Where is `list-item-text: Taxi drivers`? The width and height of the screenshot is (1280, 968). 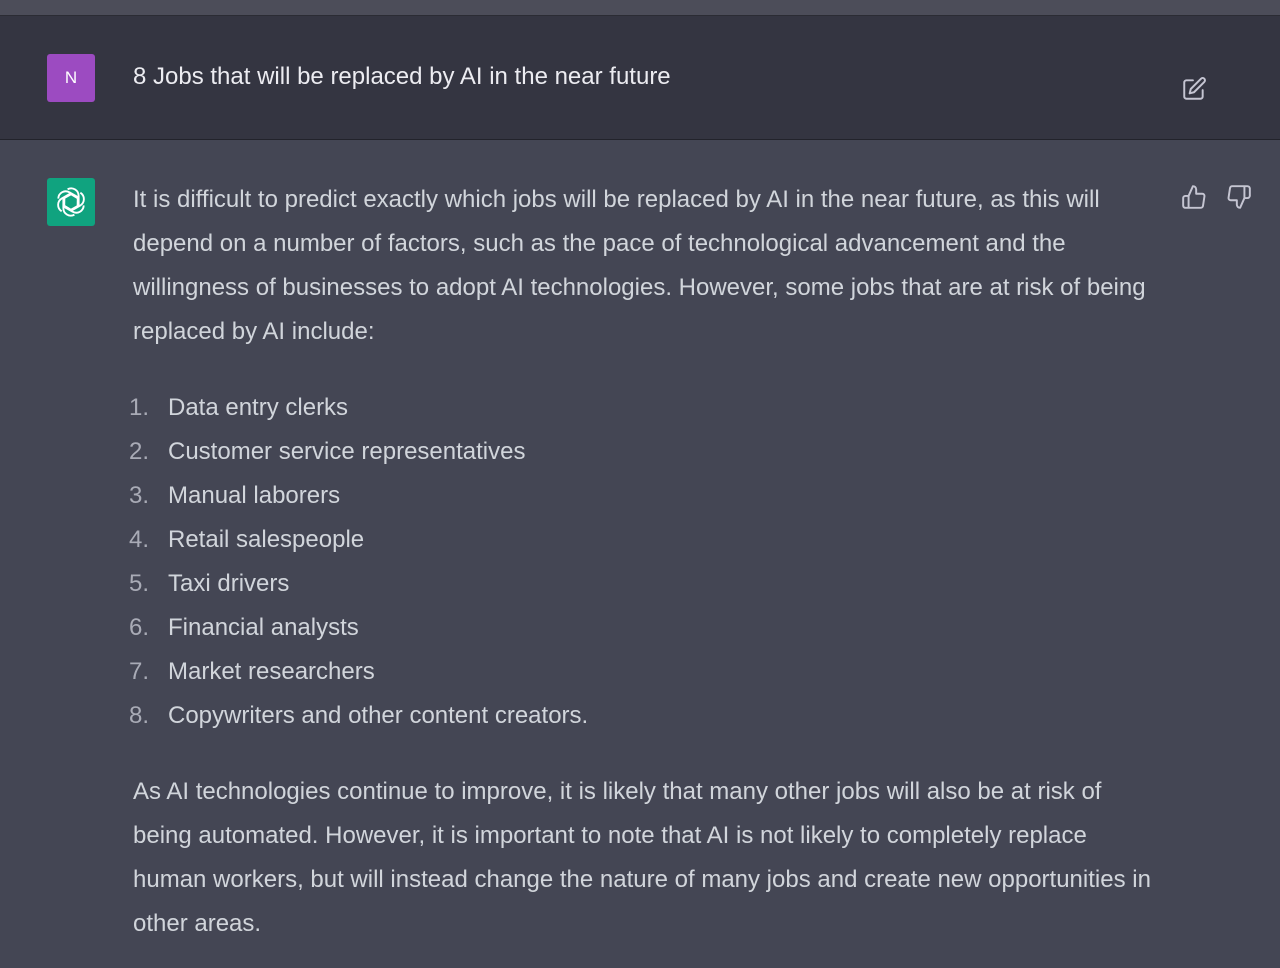
list-item-text: Taxi drivers is located at coordinates (229, 583).